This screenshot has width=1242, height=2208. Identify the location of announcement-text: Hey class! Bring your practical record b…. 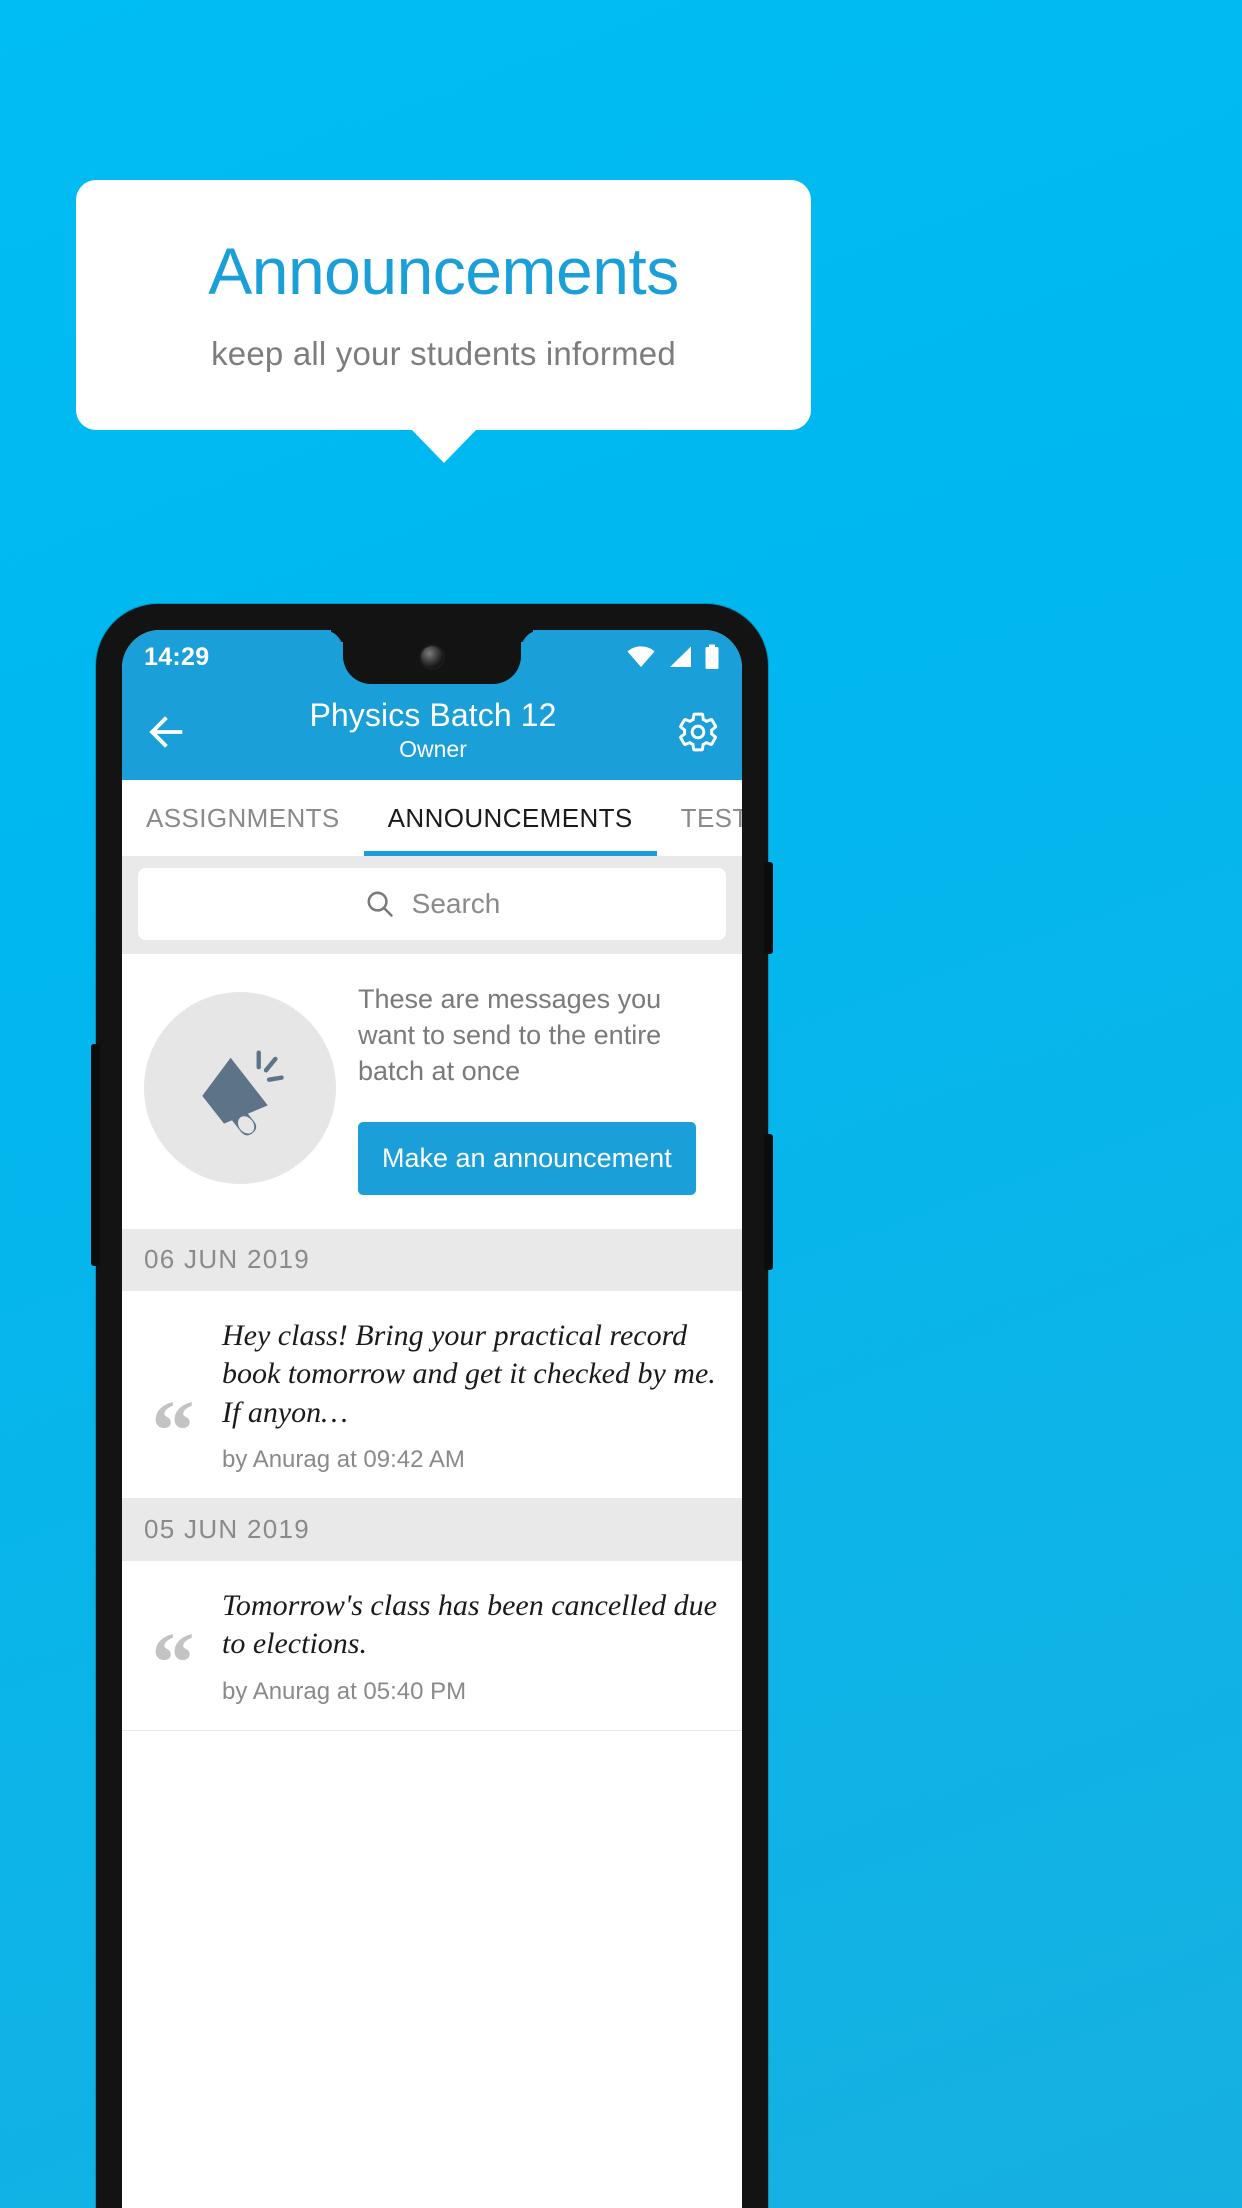
(469, 1373).